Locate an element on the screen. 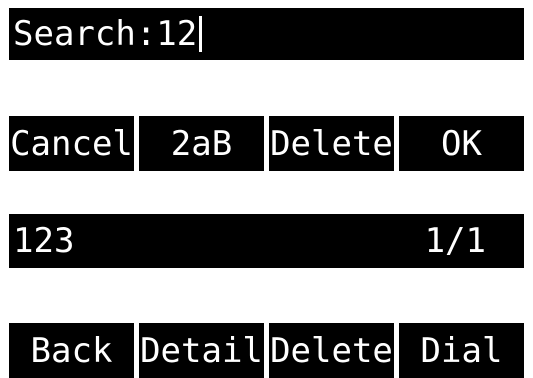 This screenshot has height=378, width=533. detail-button: Detail is located at coordinates (201, 350).